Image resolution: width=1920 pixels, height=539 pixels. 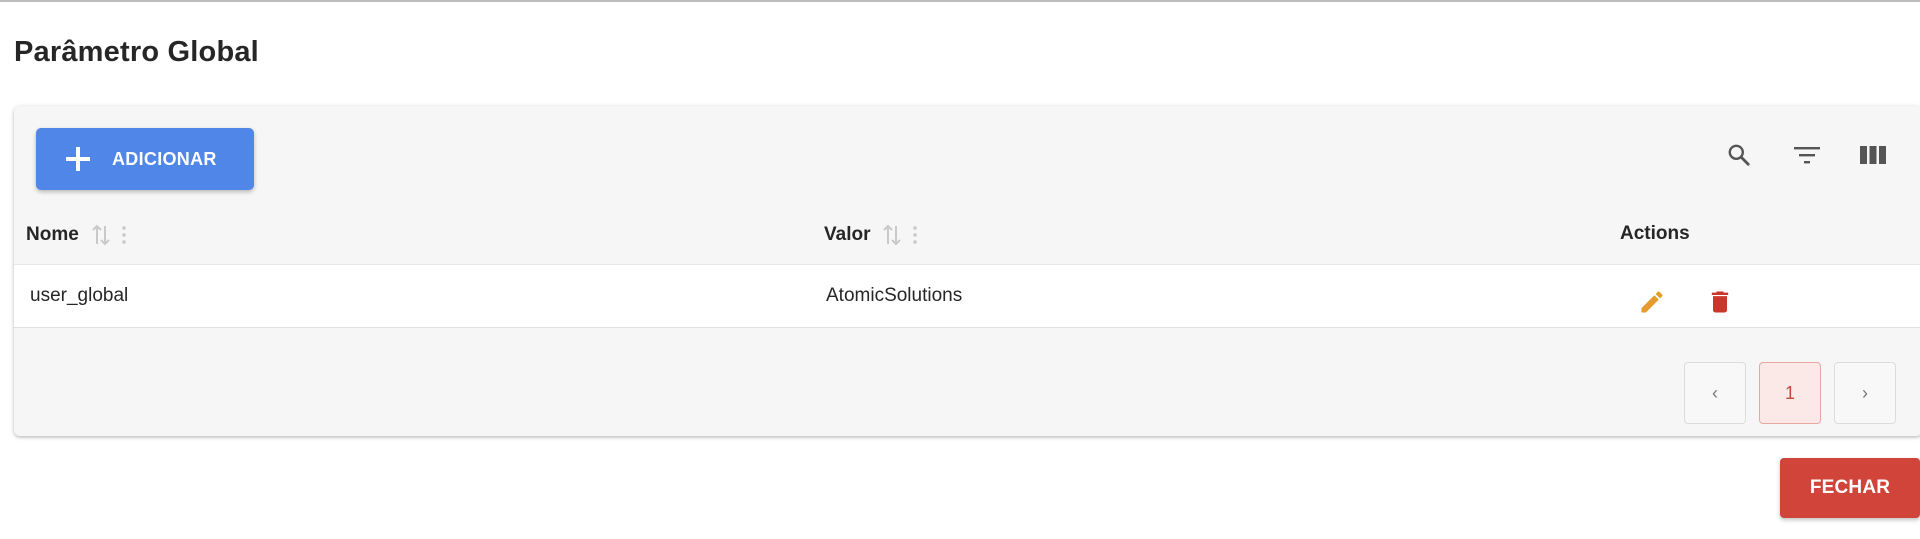 What do you see at coordinates (79, 295) in the screenshot?
I see `cell-nome: user_global` at bounding box center [79, 295].